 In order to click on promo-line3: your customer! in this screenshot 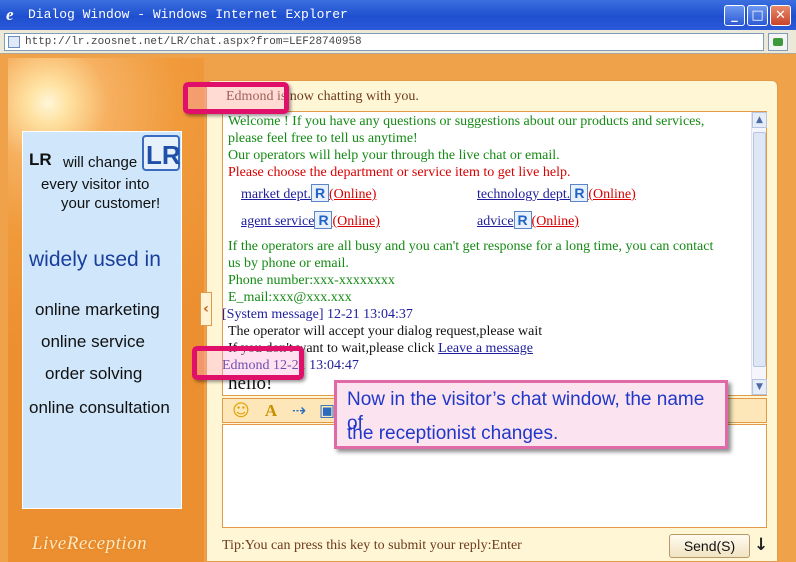, I will do `click(111, 203)`.